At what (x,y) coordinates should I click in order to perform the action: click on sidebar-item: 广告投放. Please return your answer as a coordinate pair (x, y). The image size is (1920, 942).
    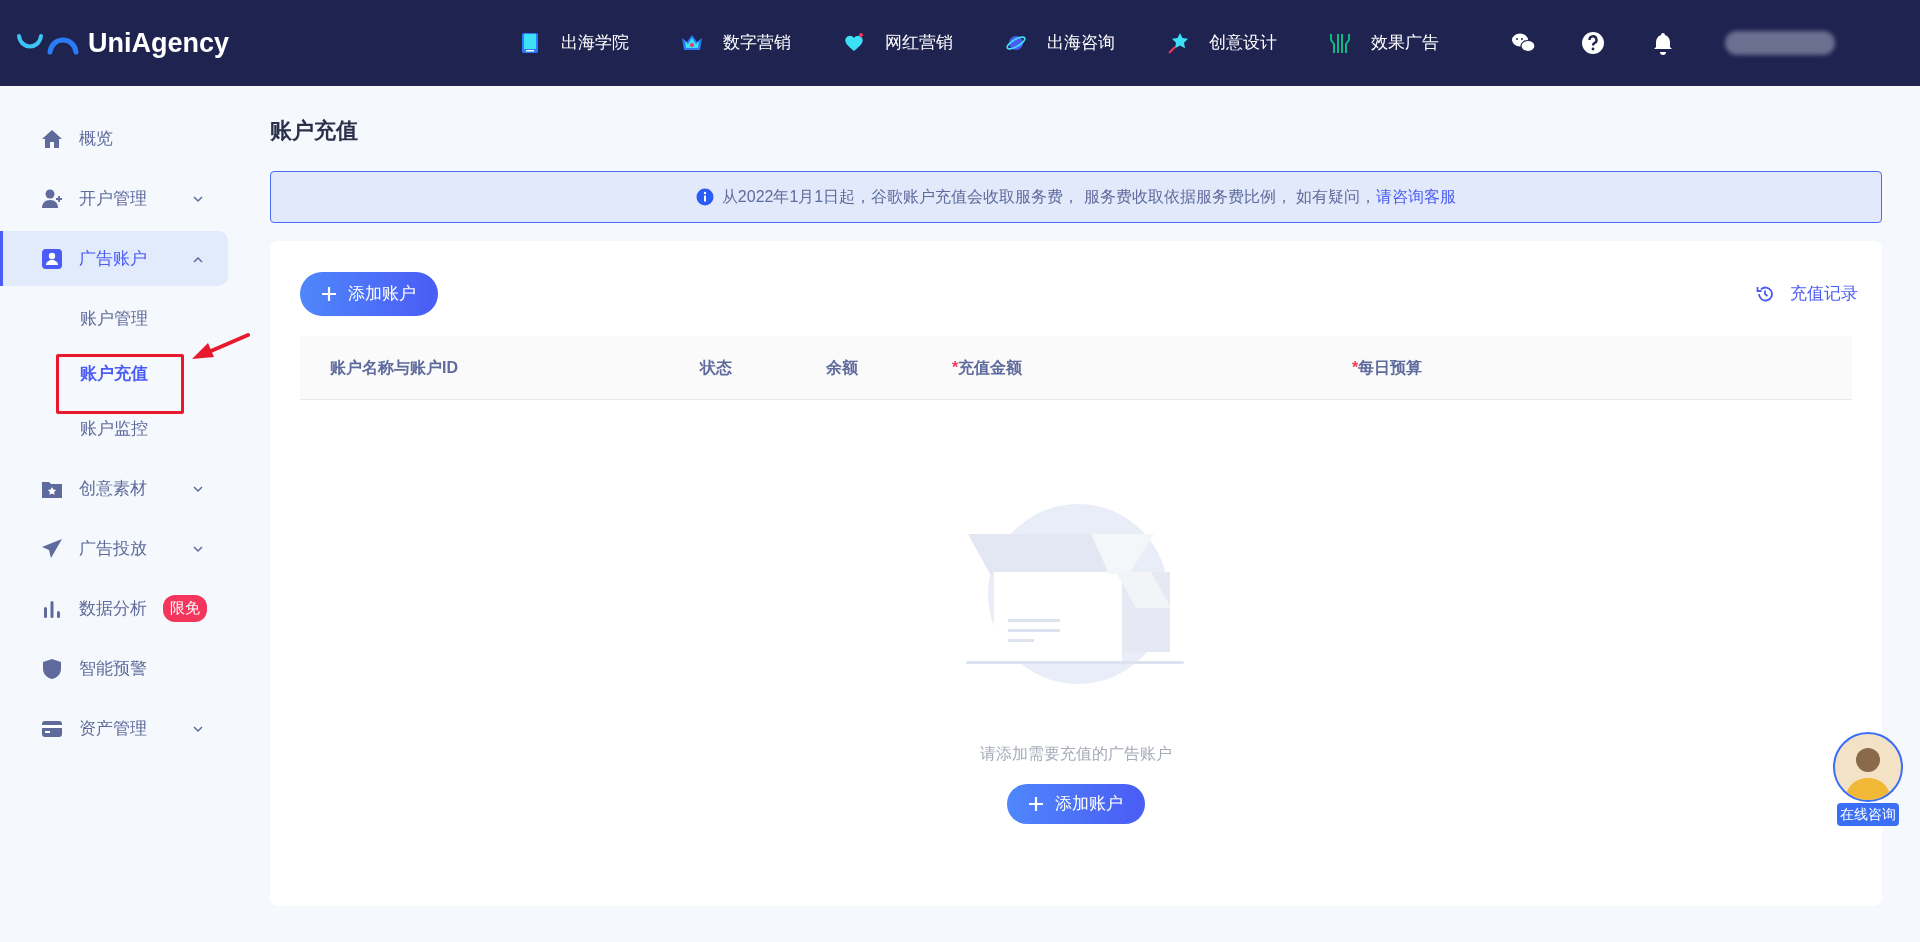
    Looking at the image, I should click on (114, 548).